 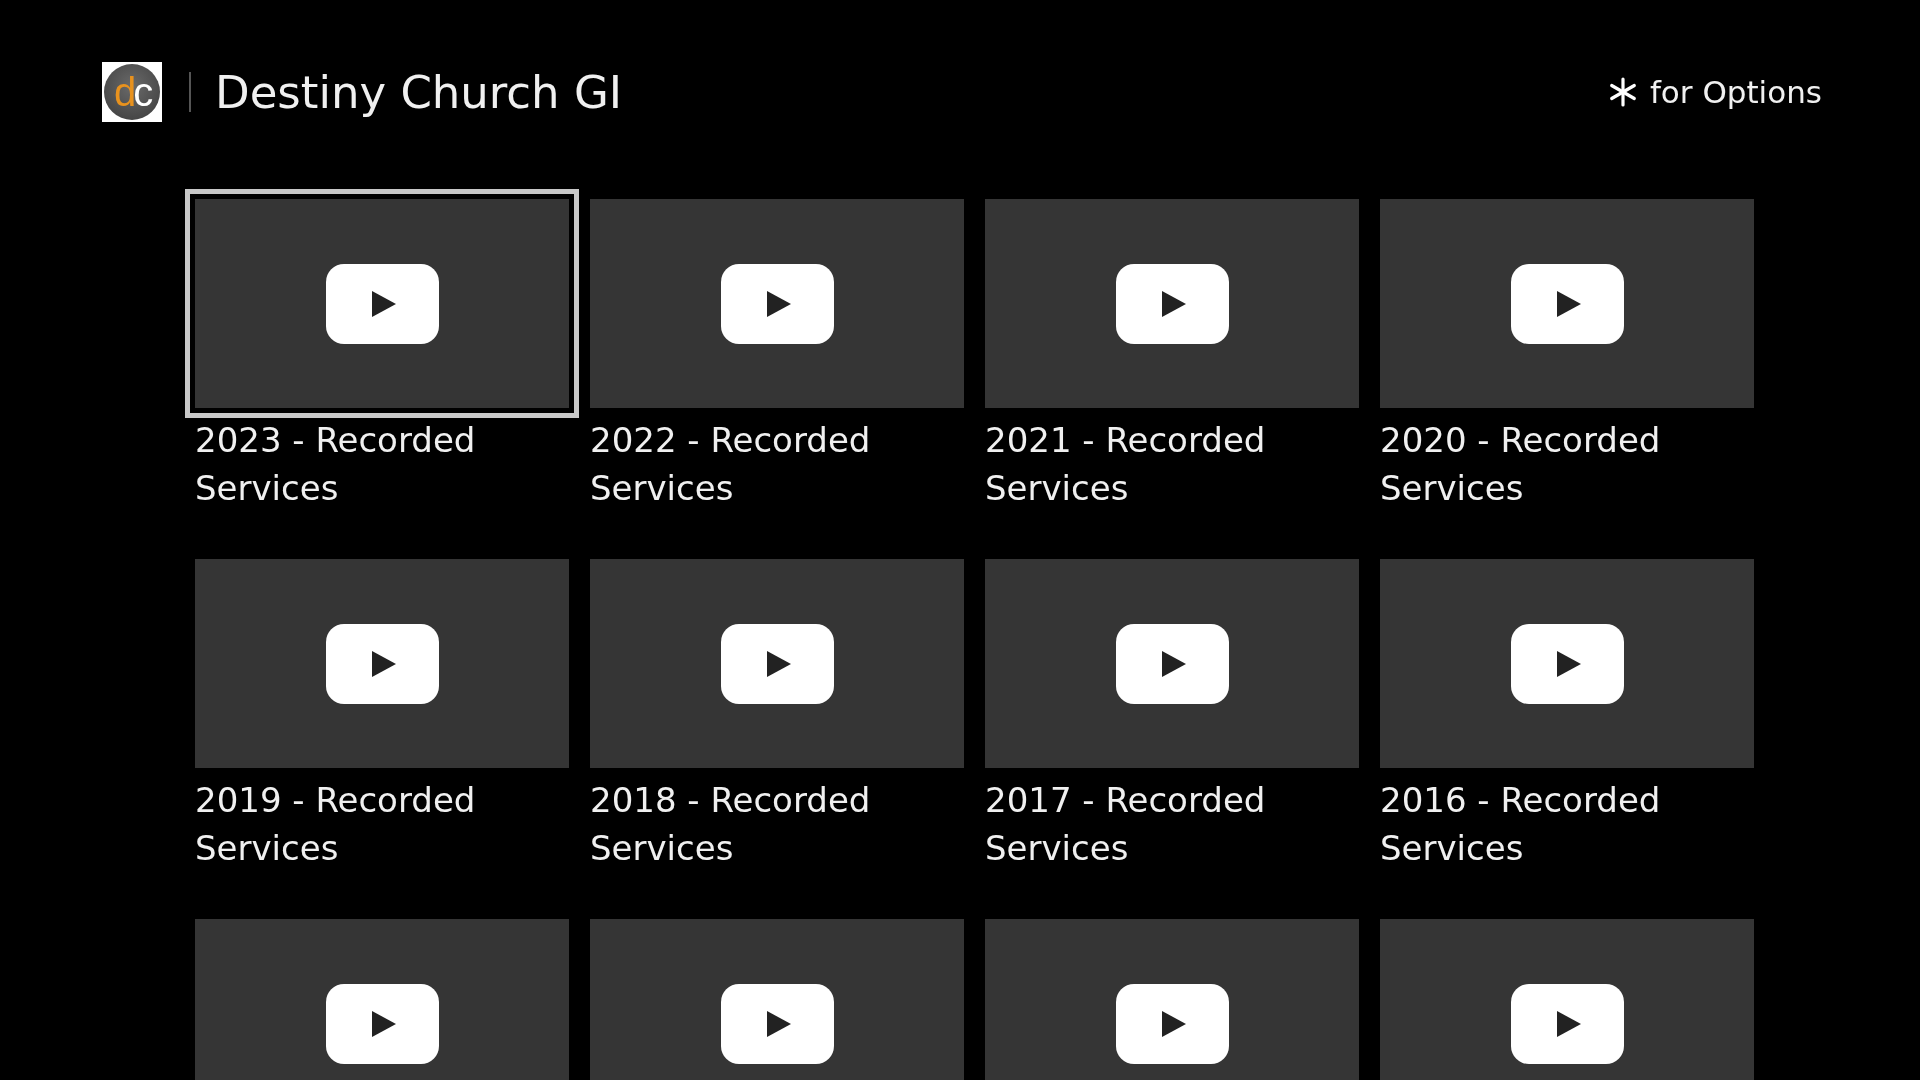 What do you see at coordinates (132, 92) in the screenshot?
I see `logo: dc` at bounding box center [132, 92].